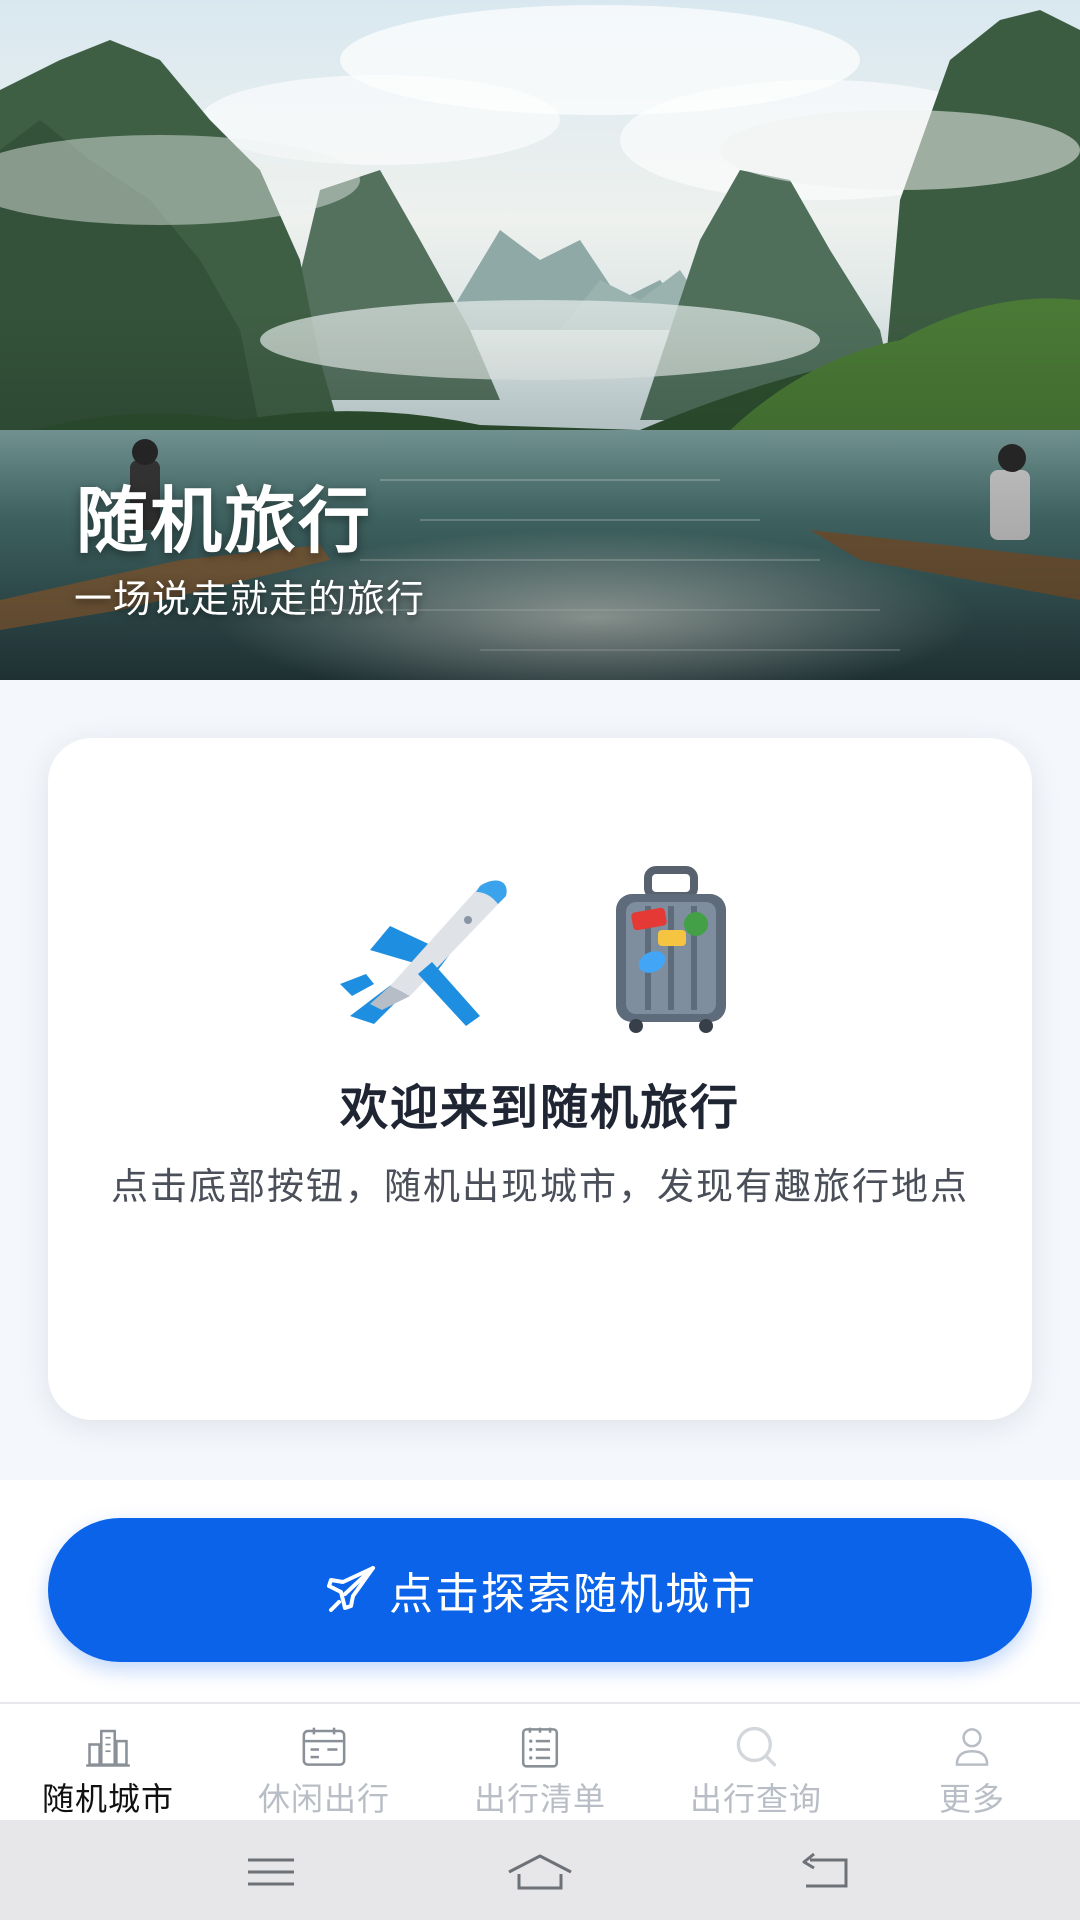  I want to click on search-icon, so click(756, 1746).